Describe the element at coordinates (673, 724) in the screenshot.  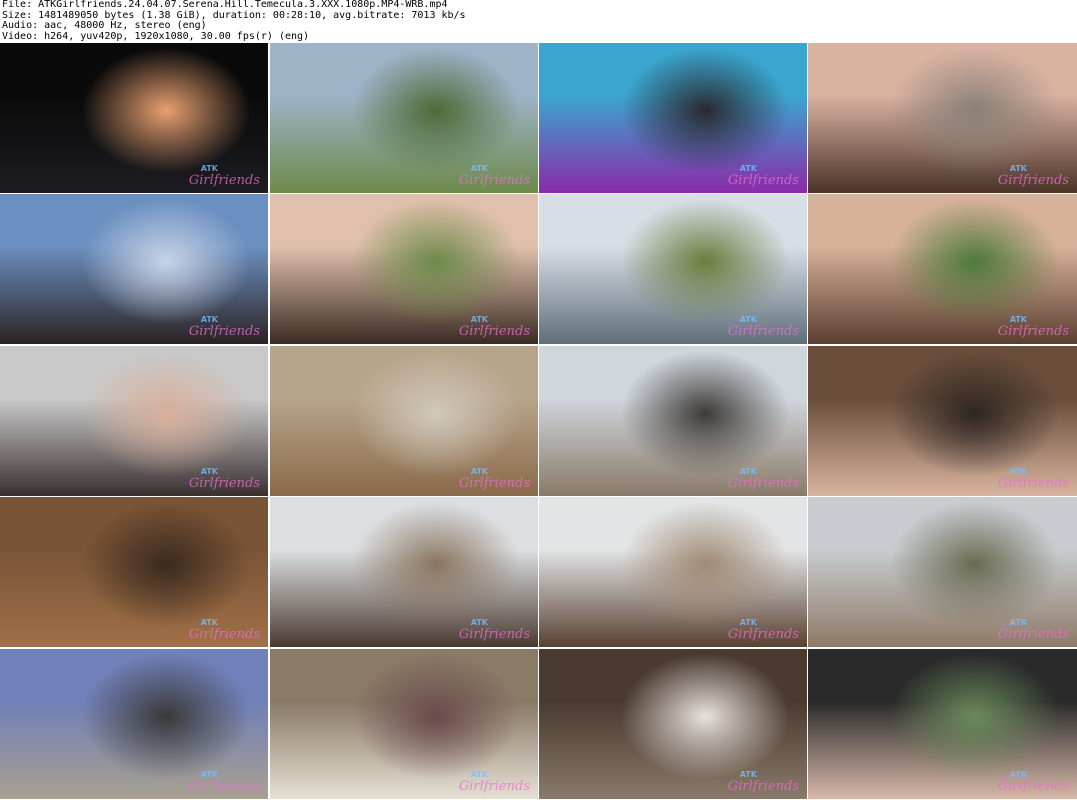
I see `thumbnail-legs-on-bench: ATK Girlfriends` at that location.